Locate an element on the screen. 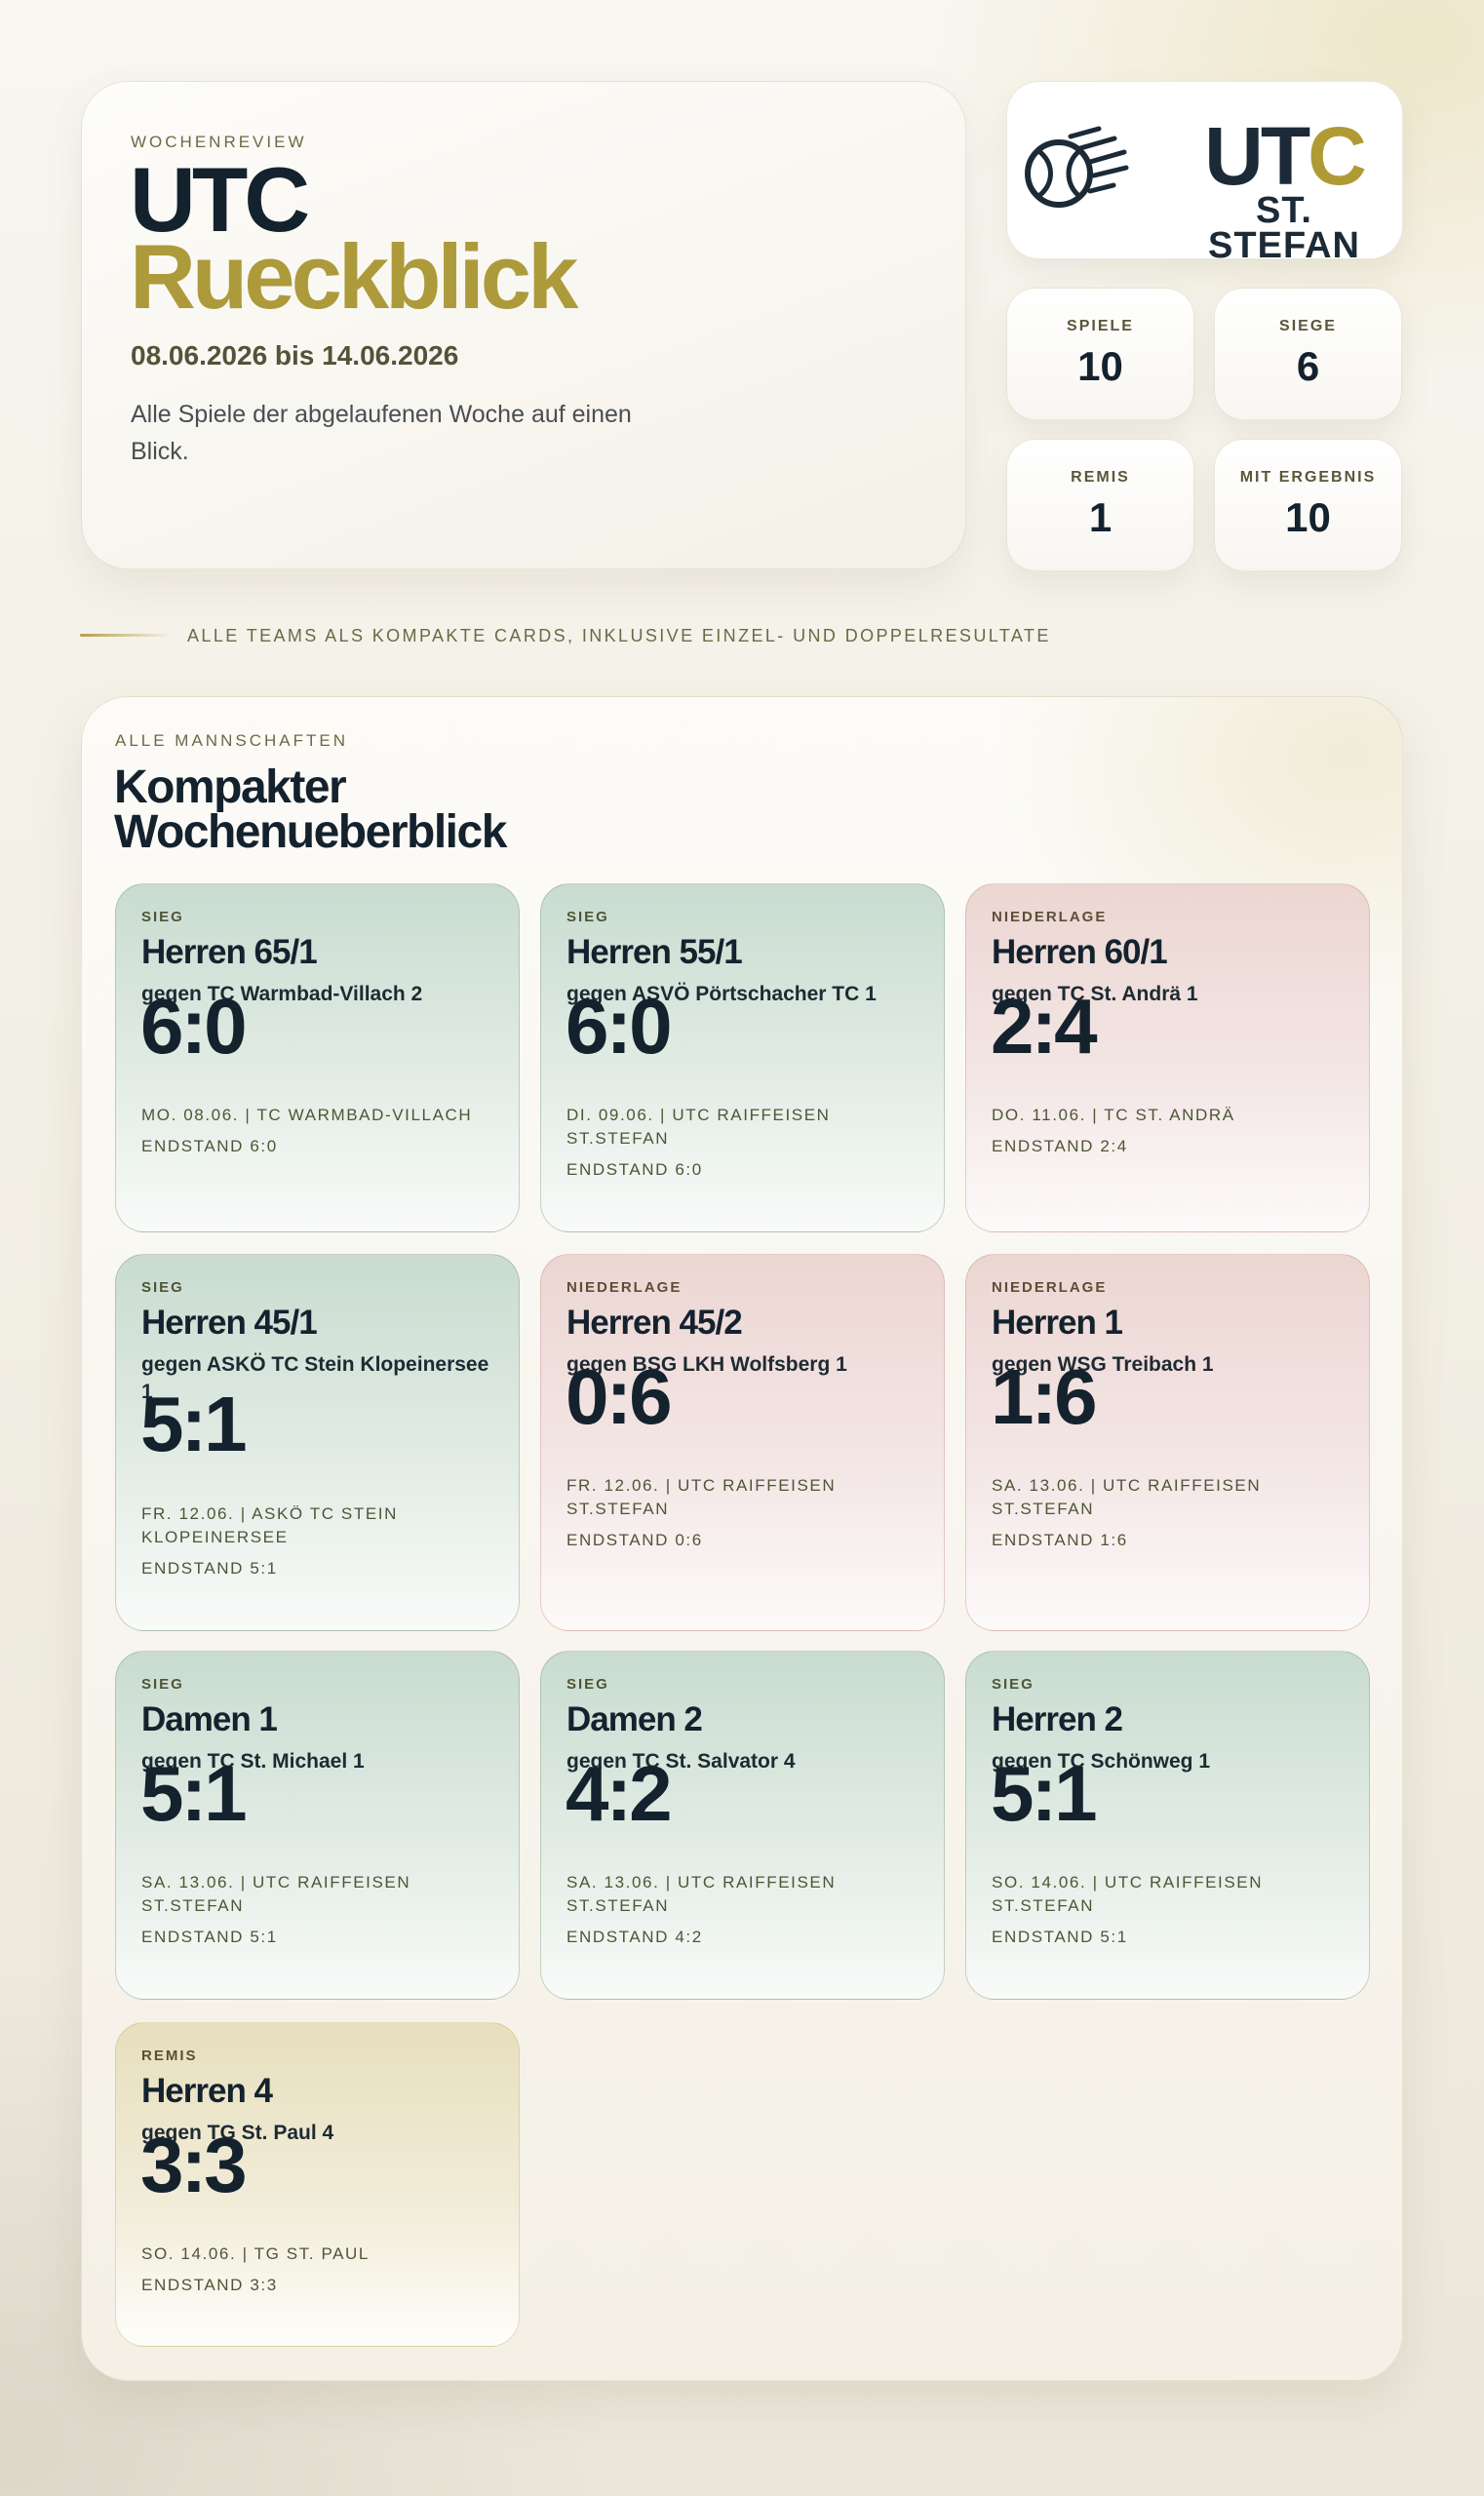 This screenshot has width=1484, height=2496. match-score: 1:6 is located at coordinates (1044, 1396).